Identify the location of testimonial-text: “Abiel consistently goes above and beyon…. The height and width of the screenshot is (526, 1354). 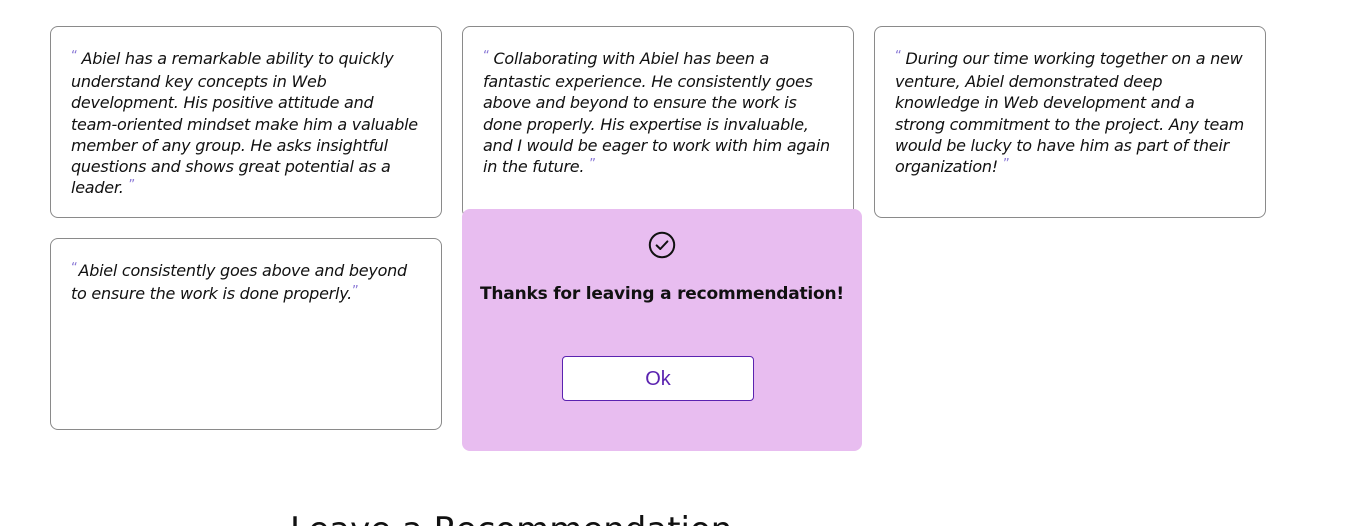
(246, 283).